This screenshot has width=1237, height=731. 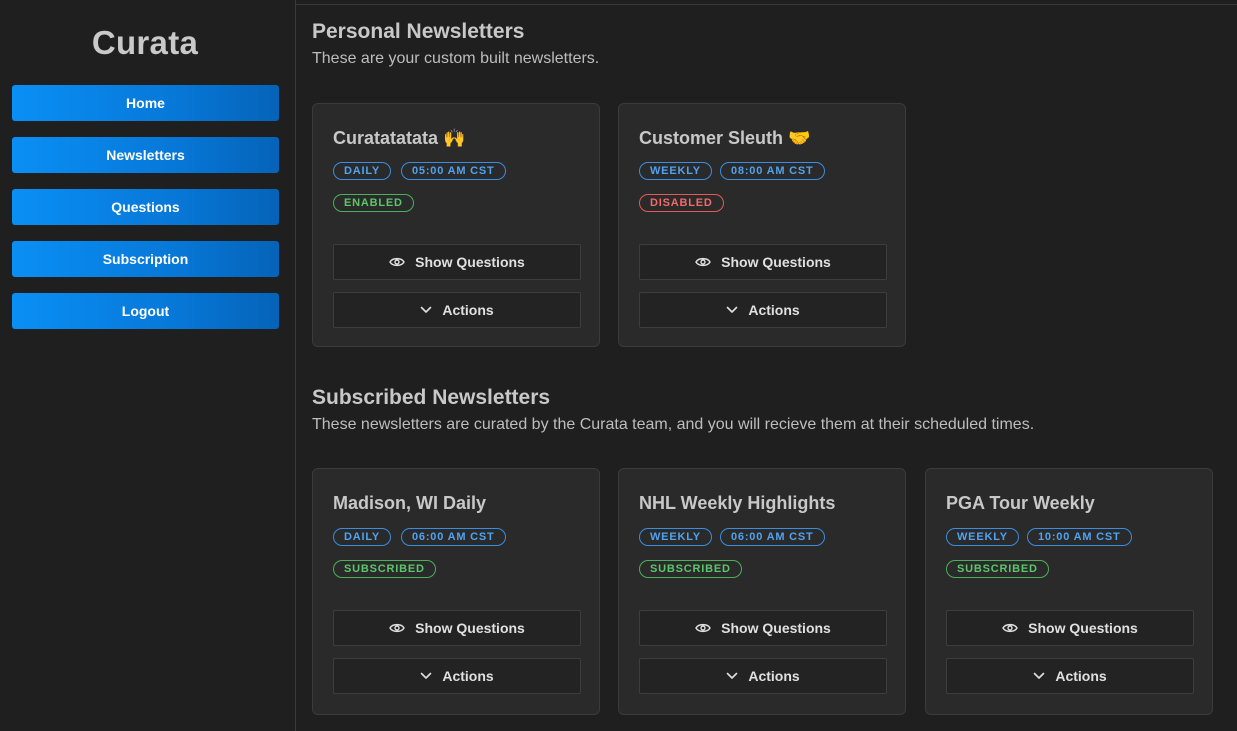 I want to click on newsletter-title: NHL Weekly Highlights, so click(x=737, y=503).